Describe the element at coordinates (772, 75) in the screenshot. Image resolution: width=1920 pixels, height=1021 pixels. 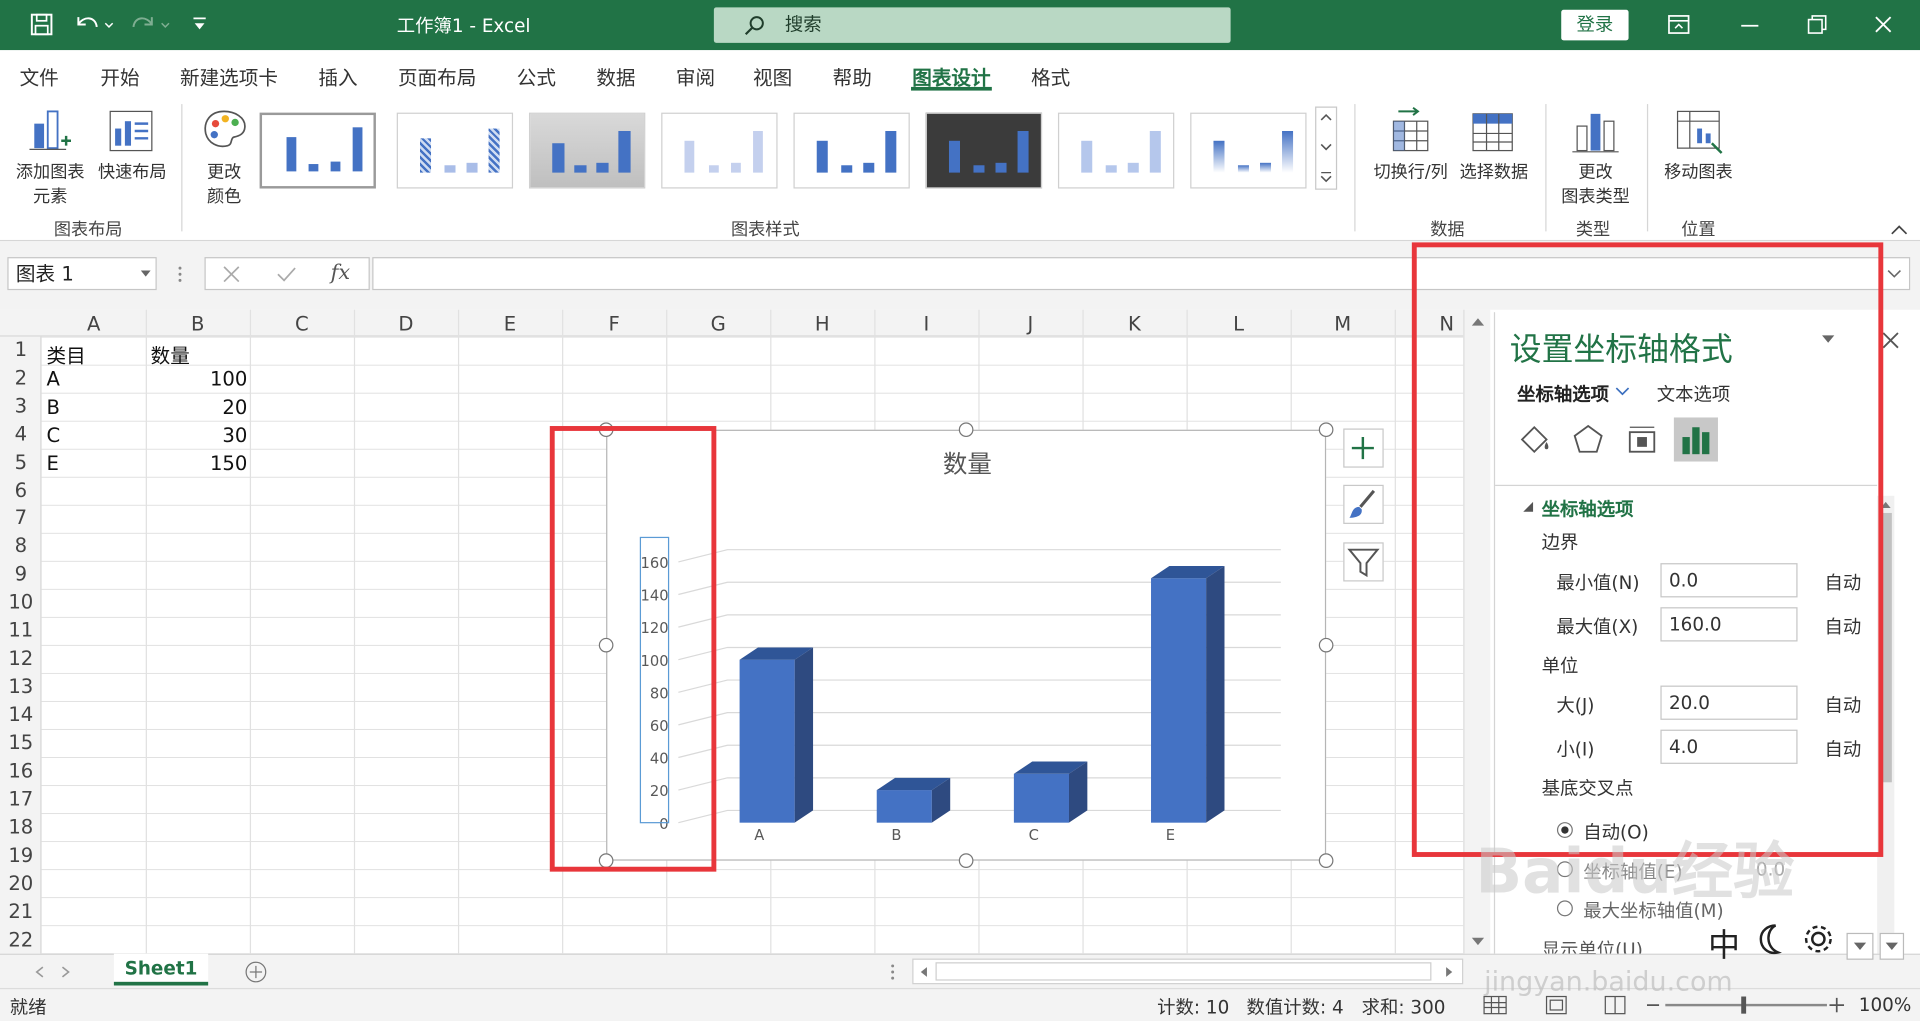
I see `tab-view: 视图` at that location.